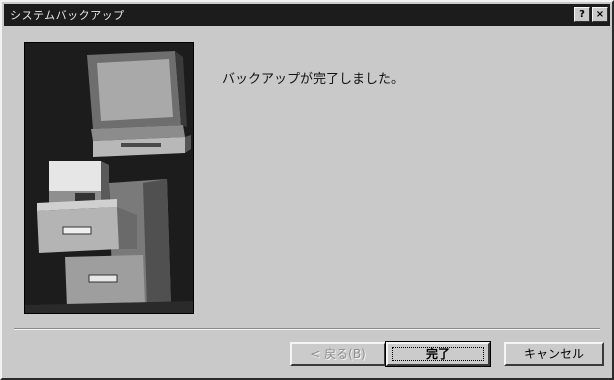  What do you see at coordinates (554, 354) in the screenshot?
I see `cancel-button: キャンセル` at bounding box center [554, 354].